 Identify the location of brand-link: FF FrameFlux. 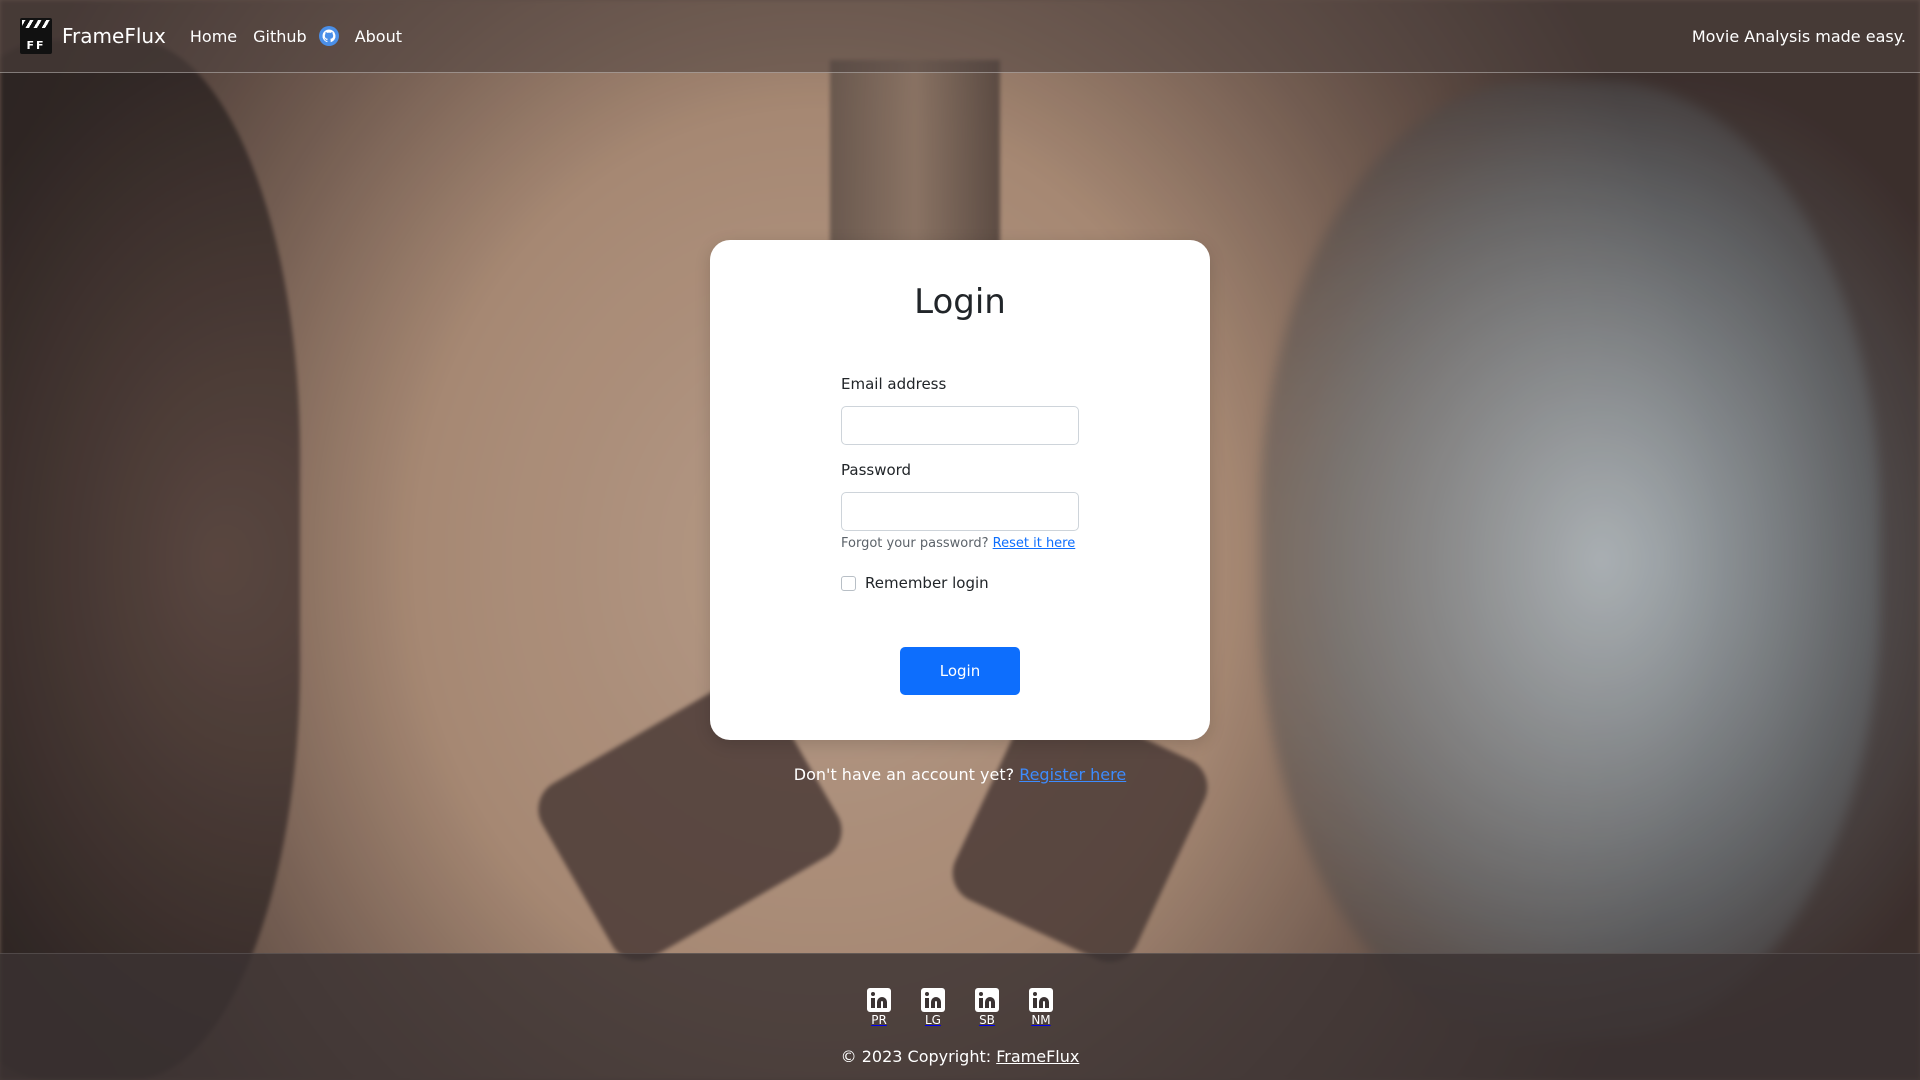
(93, 36).